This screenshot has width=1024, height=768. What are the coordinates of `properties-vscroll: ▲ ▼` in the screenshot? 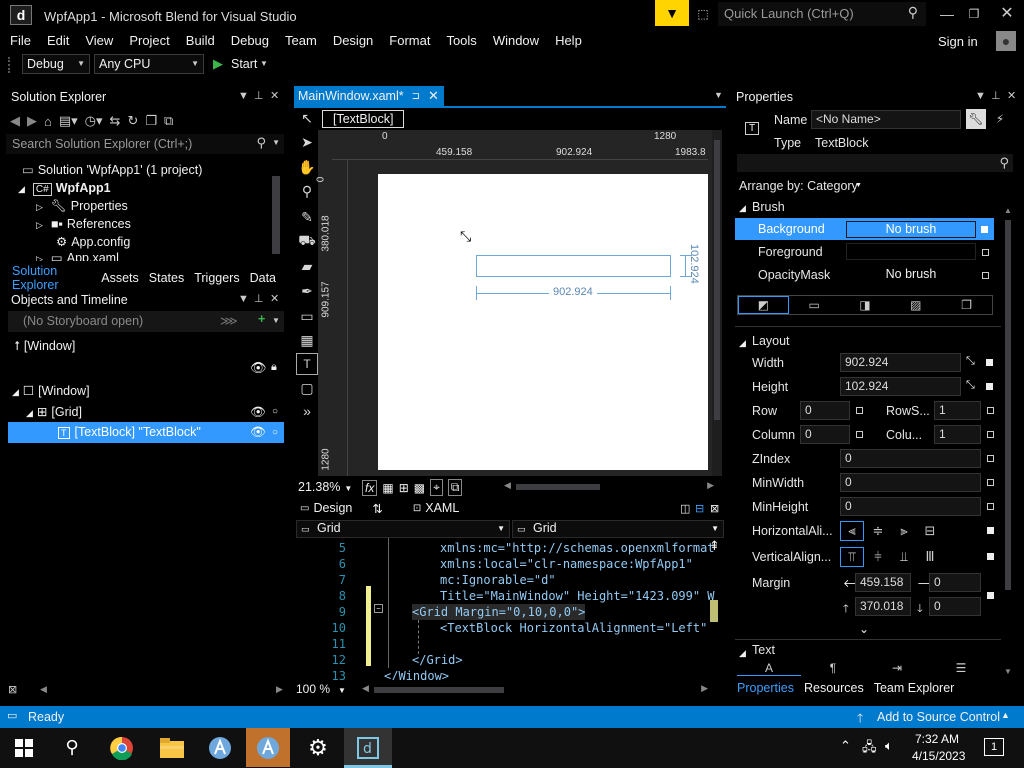 It's located at (1008, 441).